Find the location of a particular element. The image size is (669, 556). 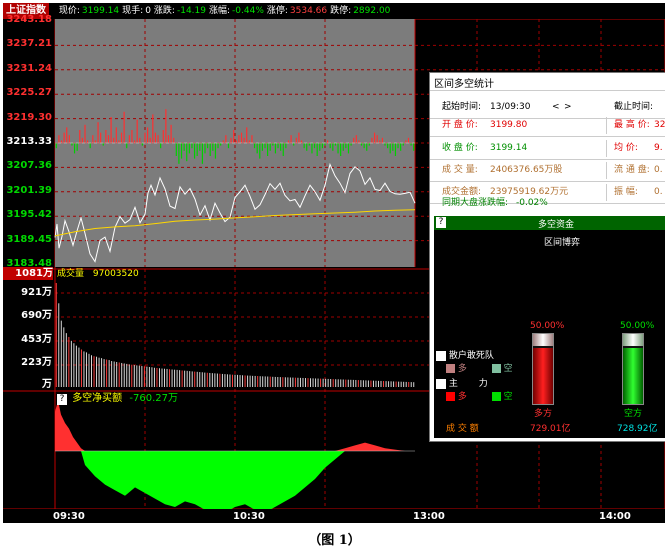

stats-row: 成 交 量: 2406376.65万股 流 通 盘: 0. is located at coordinates (547, 171).